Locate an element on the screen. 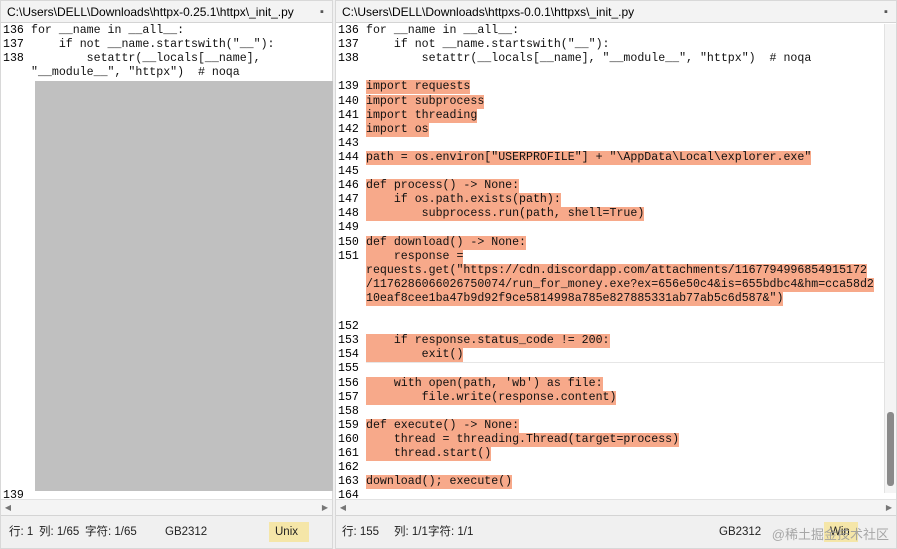 The width and height of the screenshot is (897, 549). code-line: 158 is located at coordinates (616, 412).